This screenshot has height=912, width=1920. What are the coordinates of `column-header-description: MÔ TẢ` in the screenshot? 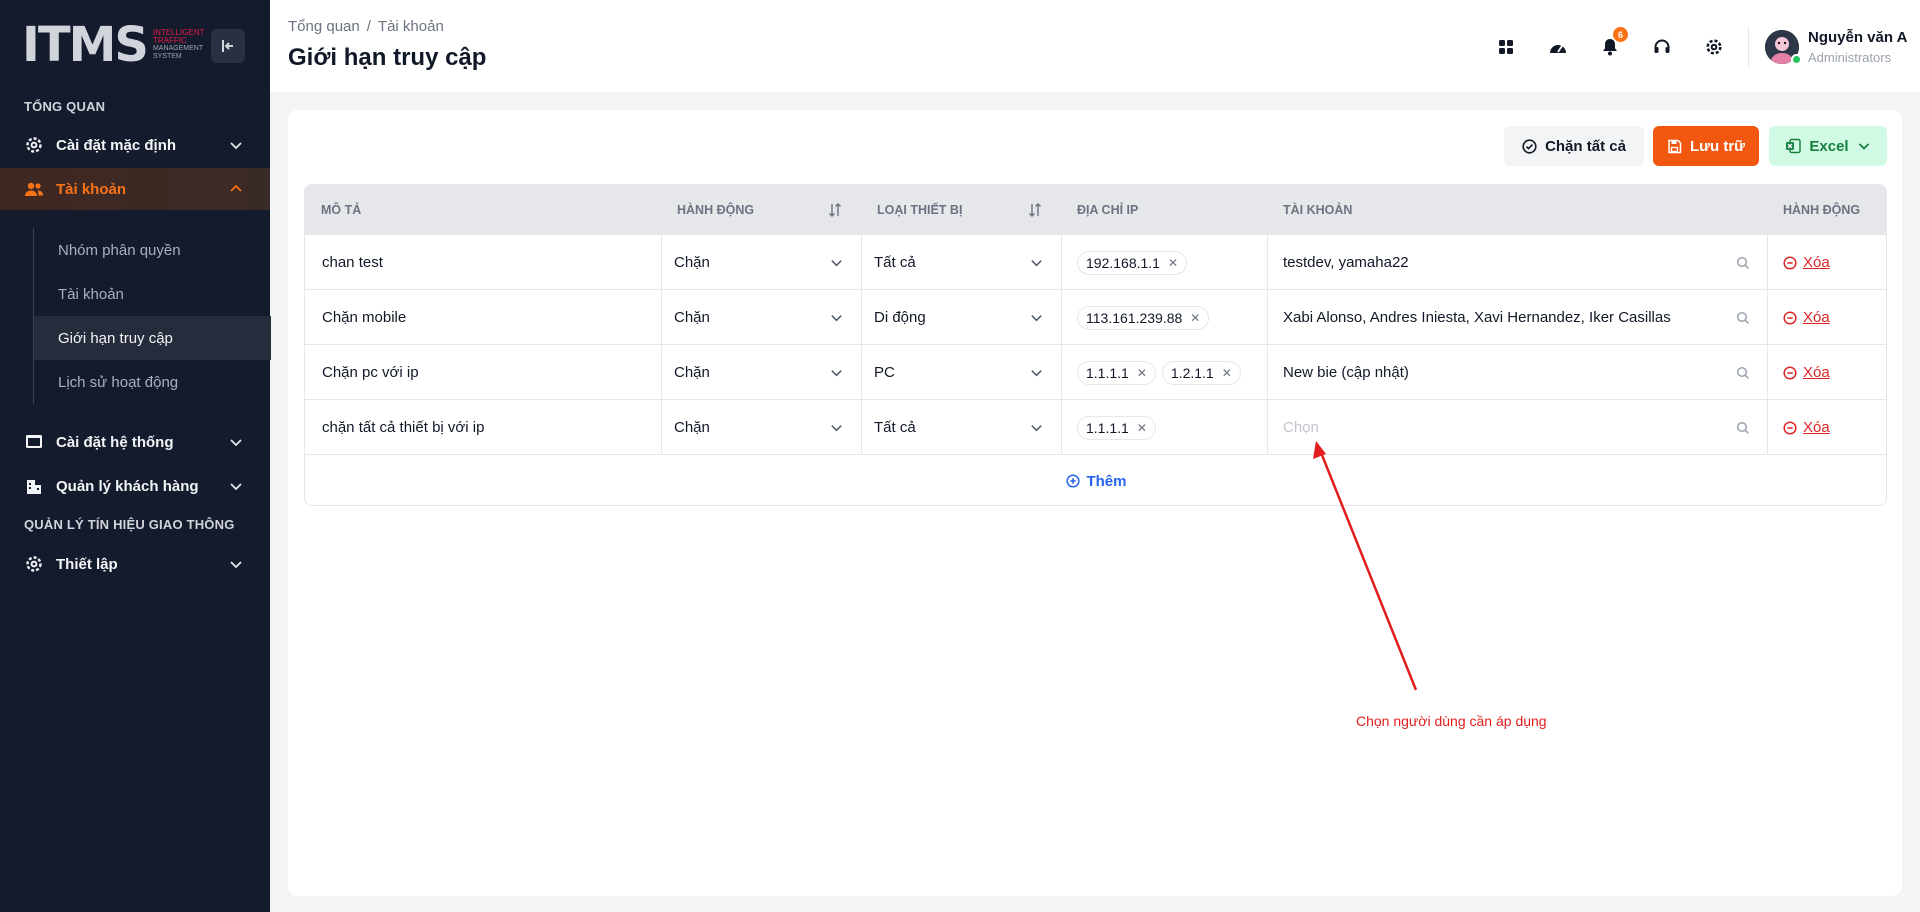 It's located at (341, 210).